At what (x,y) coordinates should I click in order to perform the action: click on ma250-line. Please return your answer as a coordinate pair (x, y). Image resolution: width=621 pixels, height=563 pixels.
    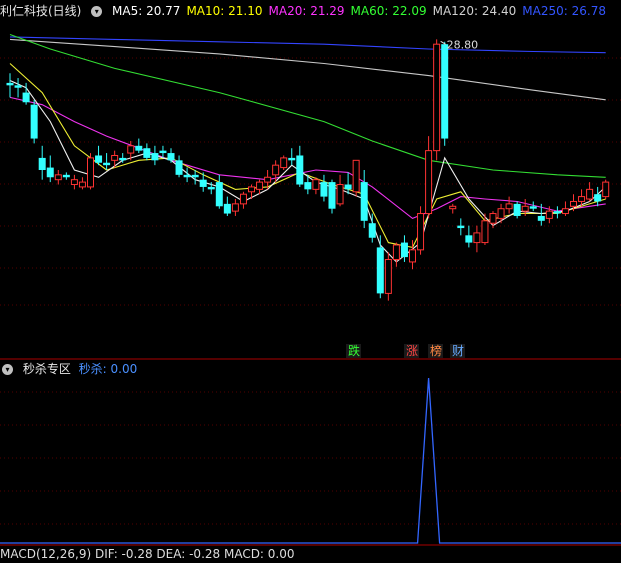
    Looking at the image, I should click on (307, 45).